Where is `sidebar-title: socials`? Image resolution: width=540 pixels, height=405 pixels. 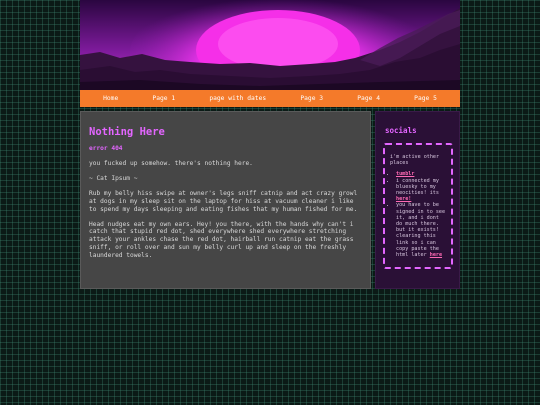
sidebar-title: socials is located at coordinates (401, 130).